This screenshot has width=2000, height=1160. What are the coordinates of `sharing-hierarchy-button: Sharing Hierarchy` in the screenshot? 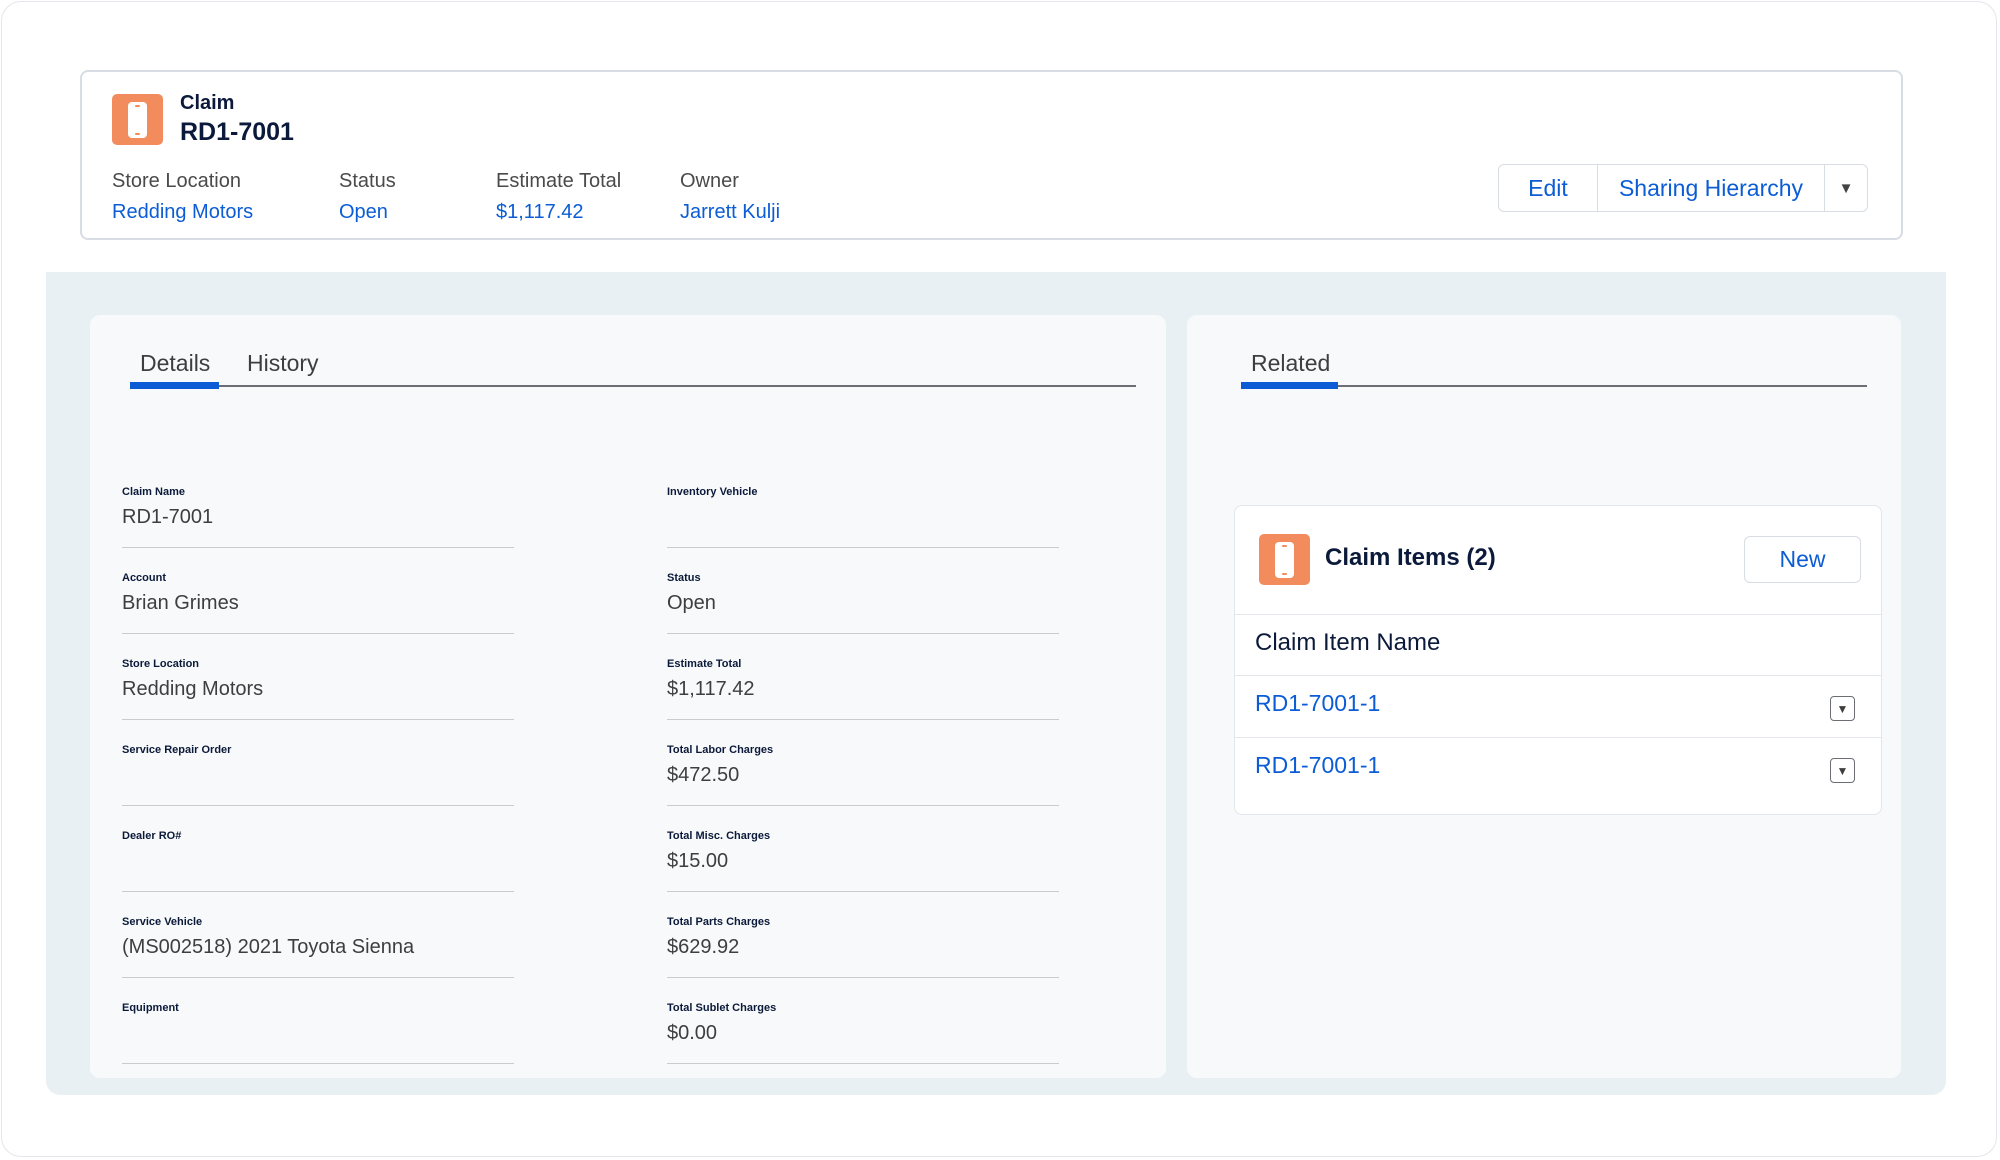 It's located at (1711, 188).